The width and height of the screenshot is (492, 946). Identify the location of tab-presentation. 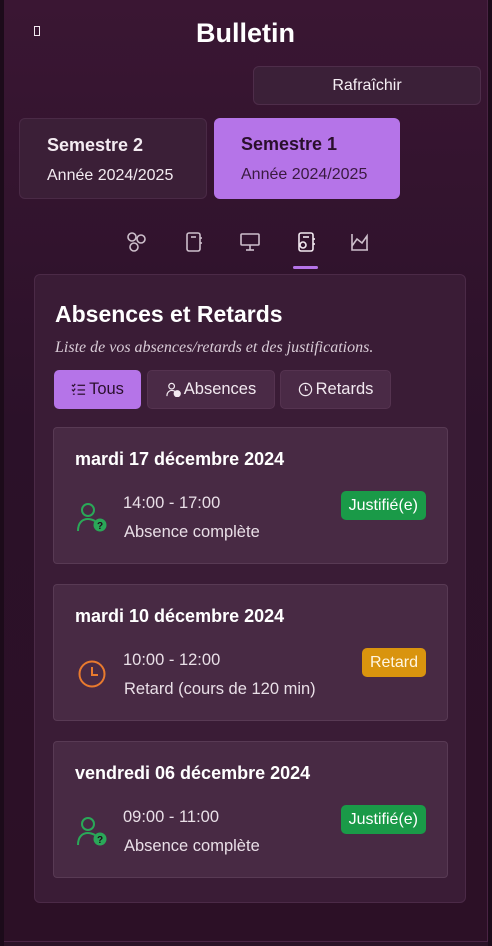
(250, 242).